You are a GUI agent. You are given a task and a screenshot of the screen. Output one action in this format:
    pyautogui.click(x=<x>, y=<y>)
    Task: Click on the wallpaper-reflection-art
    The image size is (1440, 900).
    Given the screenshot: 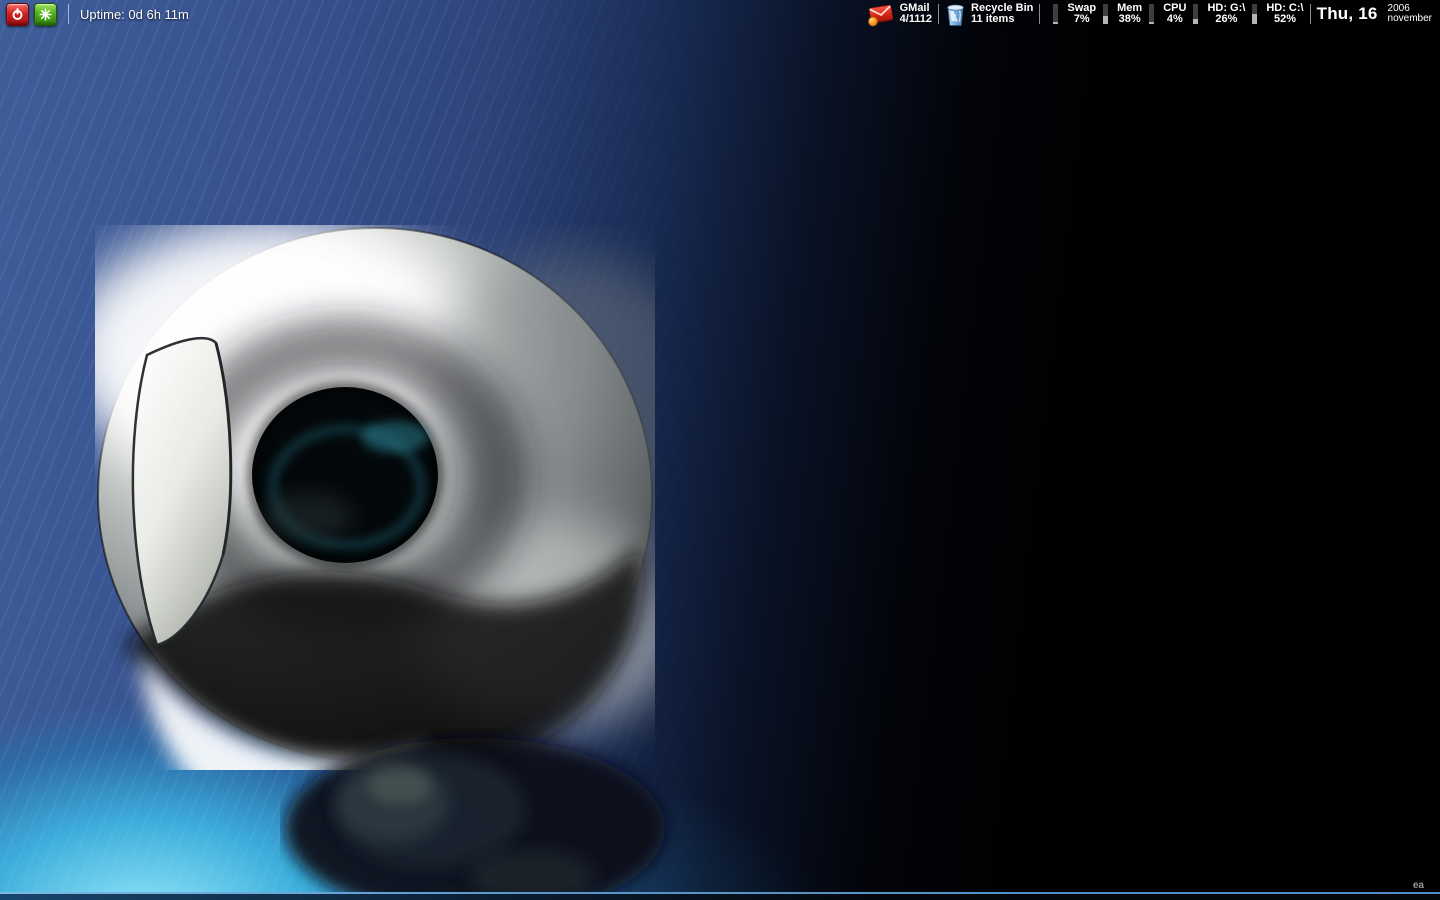 What is the action you would take?
    pyautogui.click(x=475, y=819)
    